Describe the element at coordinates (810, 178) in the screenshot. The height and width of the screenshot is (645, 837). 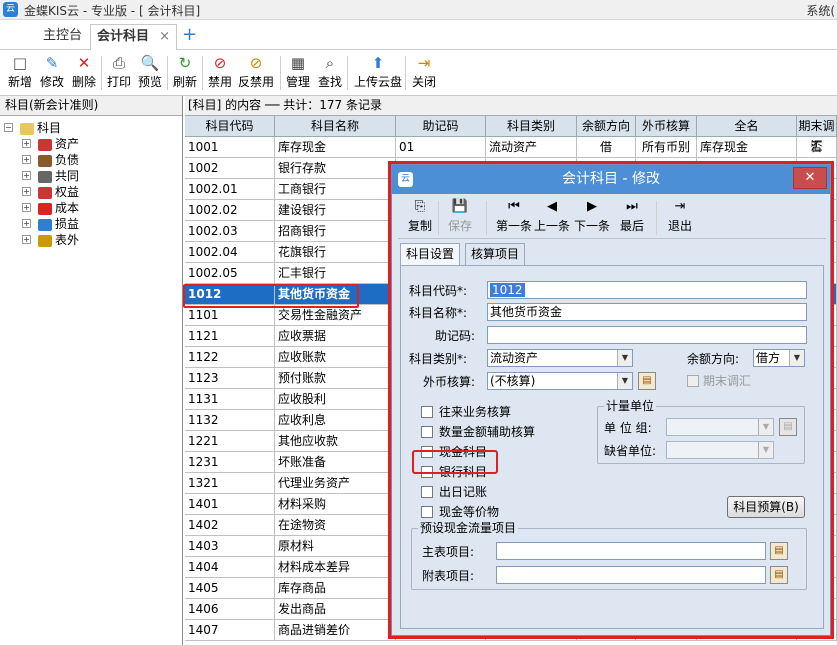
I see `dialog-close-button: ✕` at that location.